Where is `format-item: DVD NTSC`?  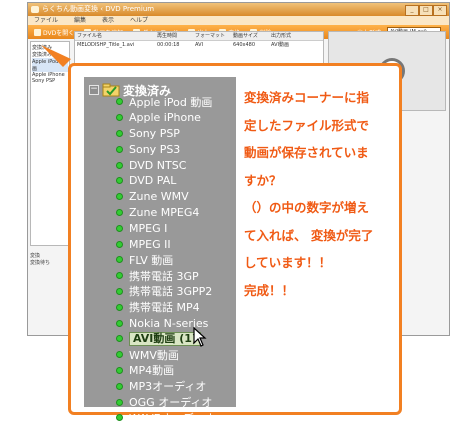
format-item: DVD NTSC is located at coordinates (175, 165).